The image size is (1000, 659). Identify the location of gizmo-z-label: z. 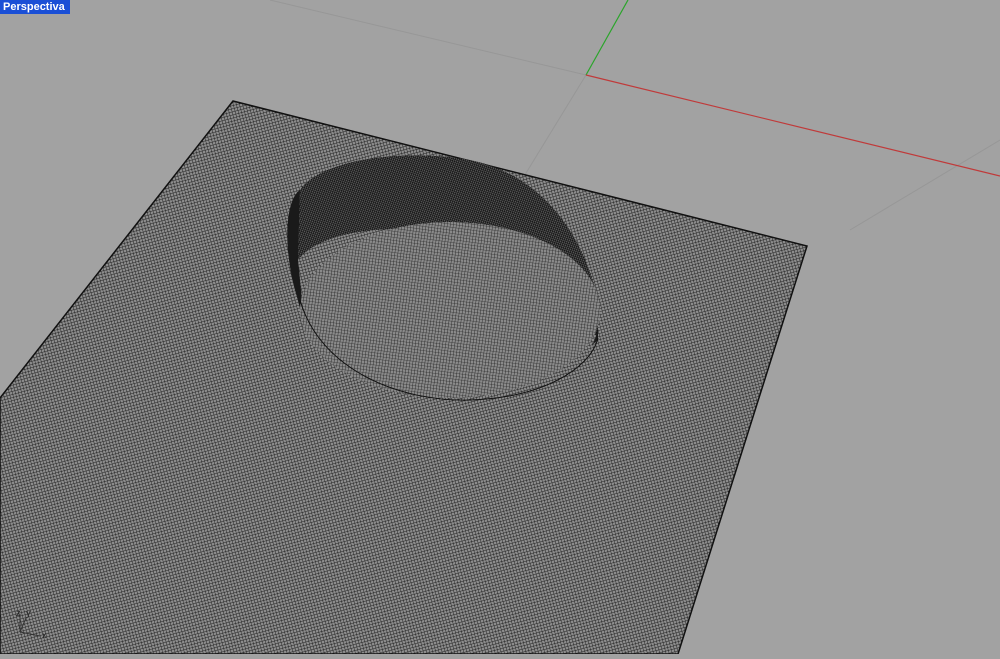
(18, 613).